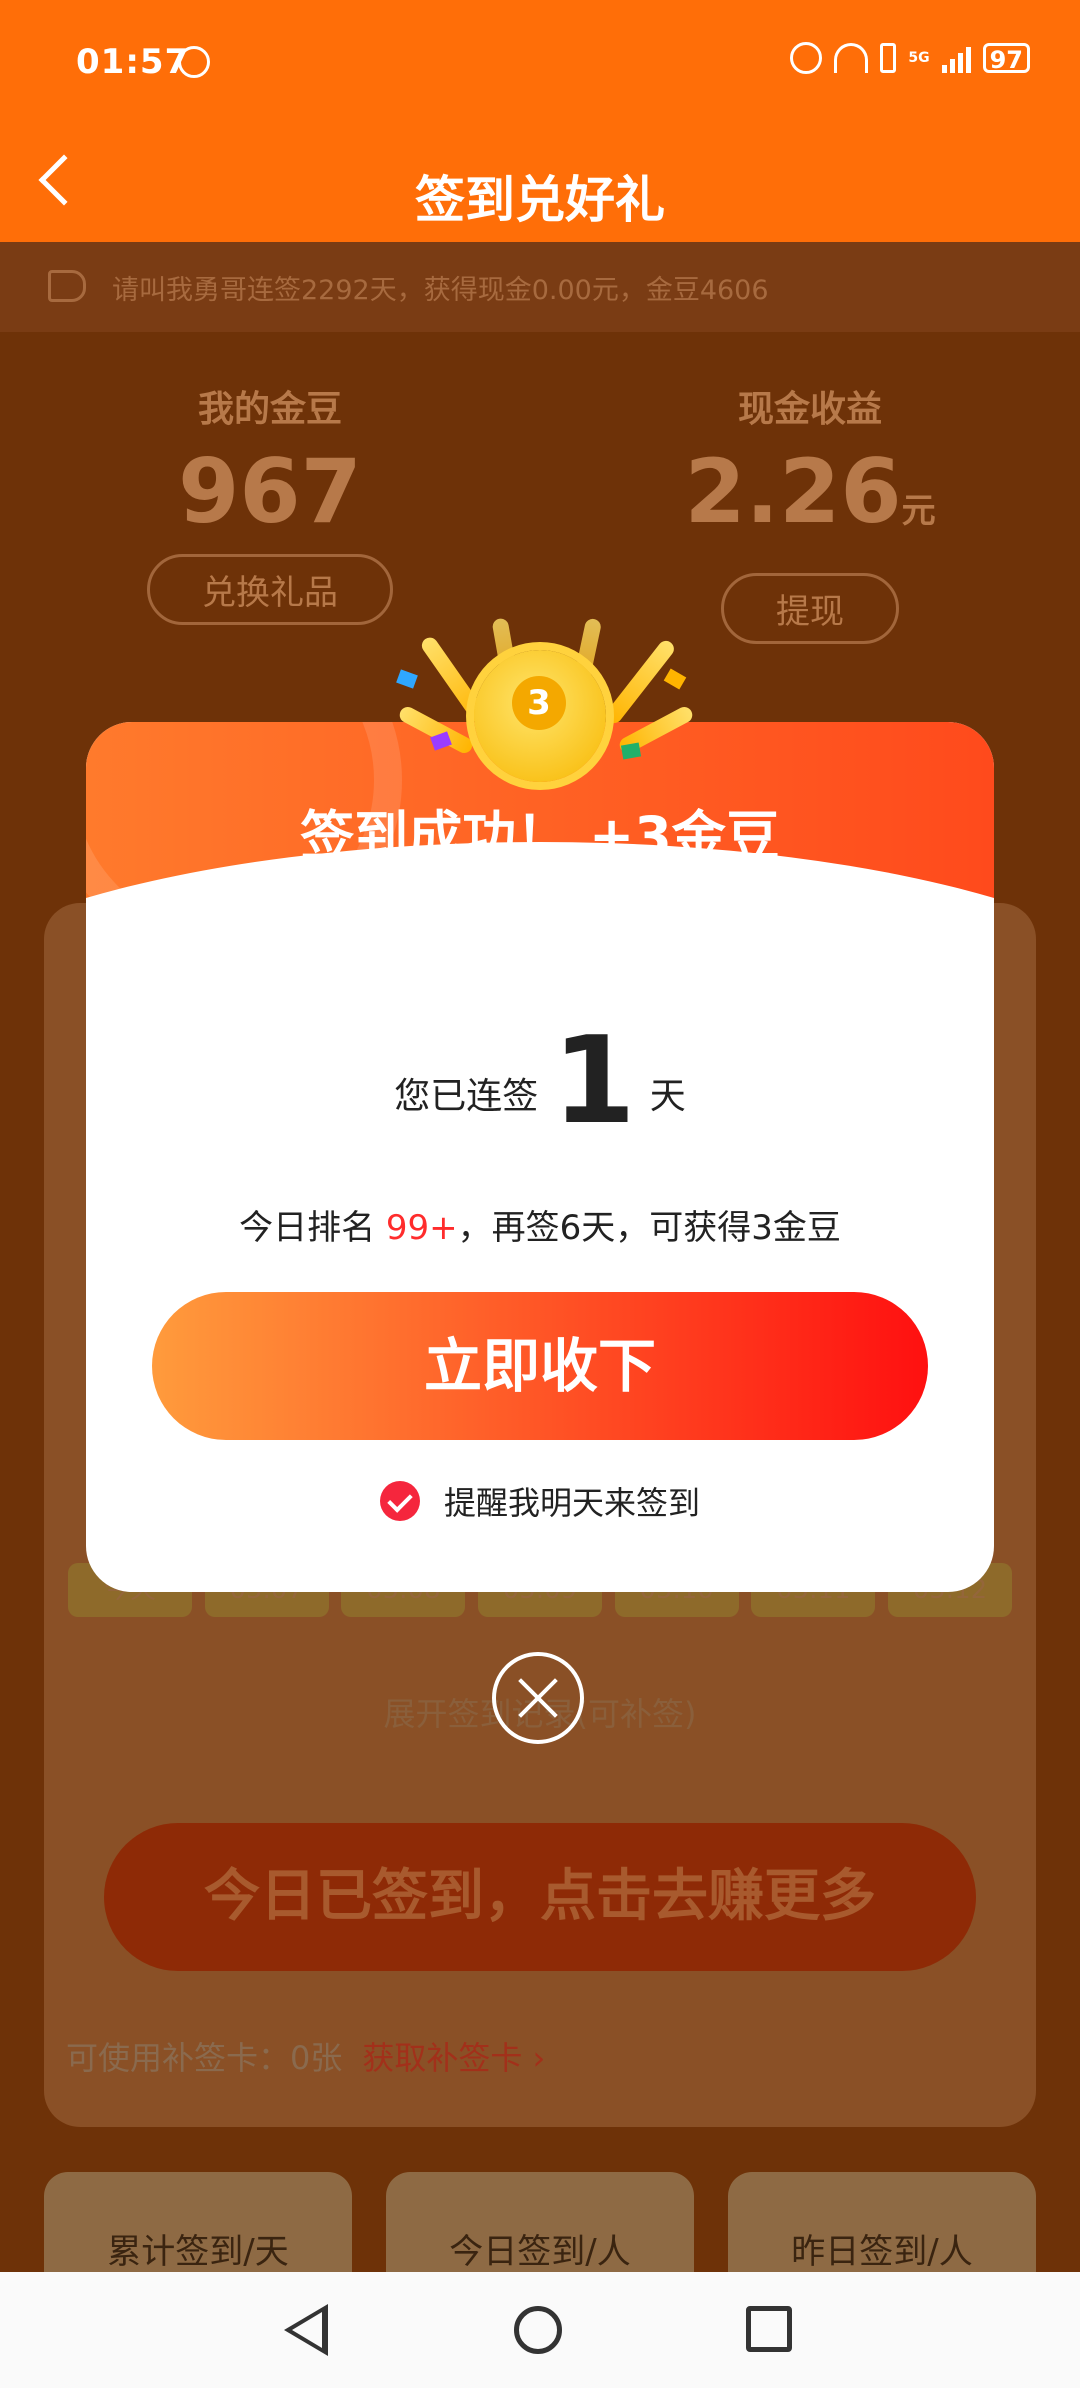 The width and height of the screenshot is (1080, 2388). Describe the element at coordinates (306, 2330) in the screenshot. I see `nav-back-icon` at that location.